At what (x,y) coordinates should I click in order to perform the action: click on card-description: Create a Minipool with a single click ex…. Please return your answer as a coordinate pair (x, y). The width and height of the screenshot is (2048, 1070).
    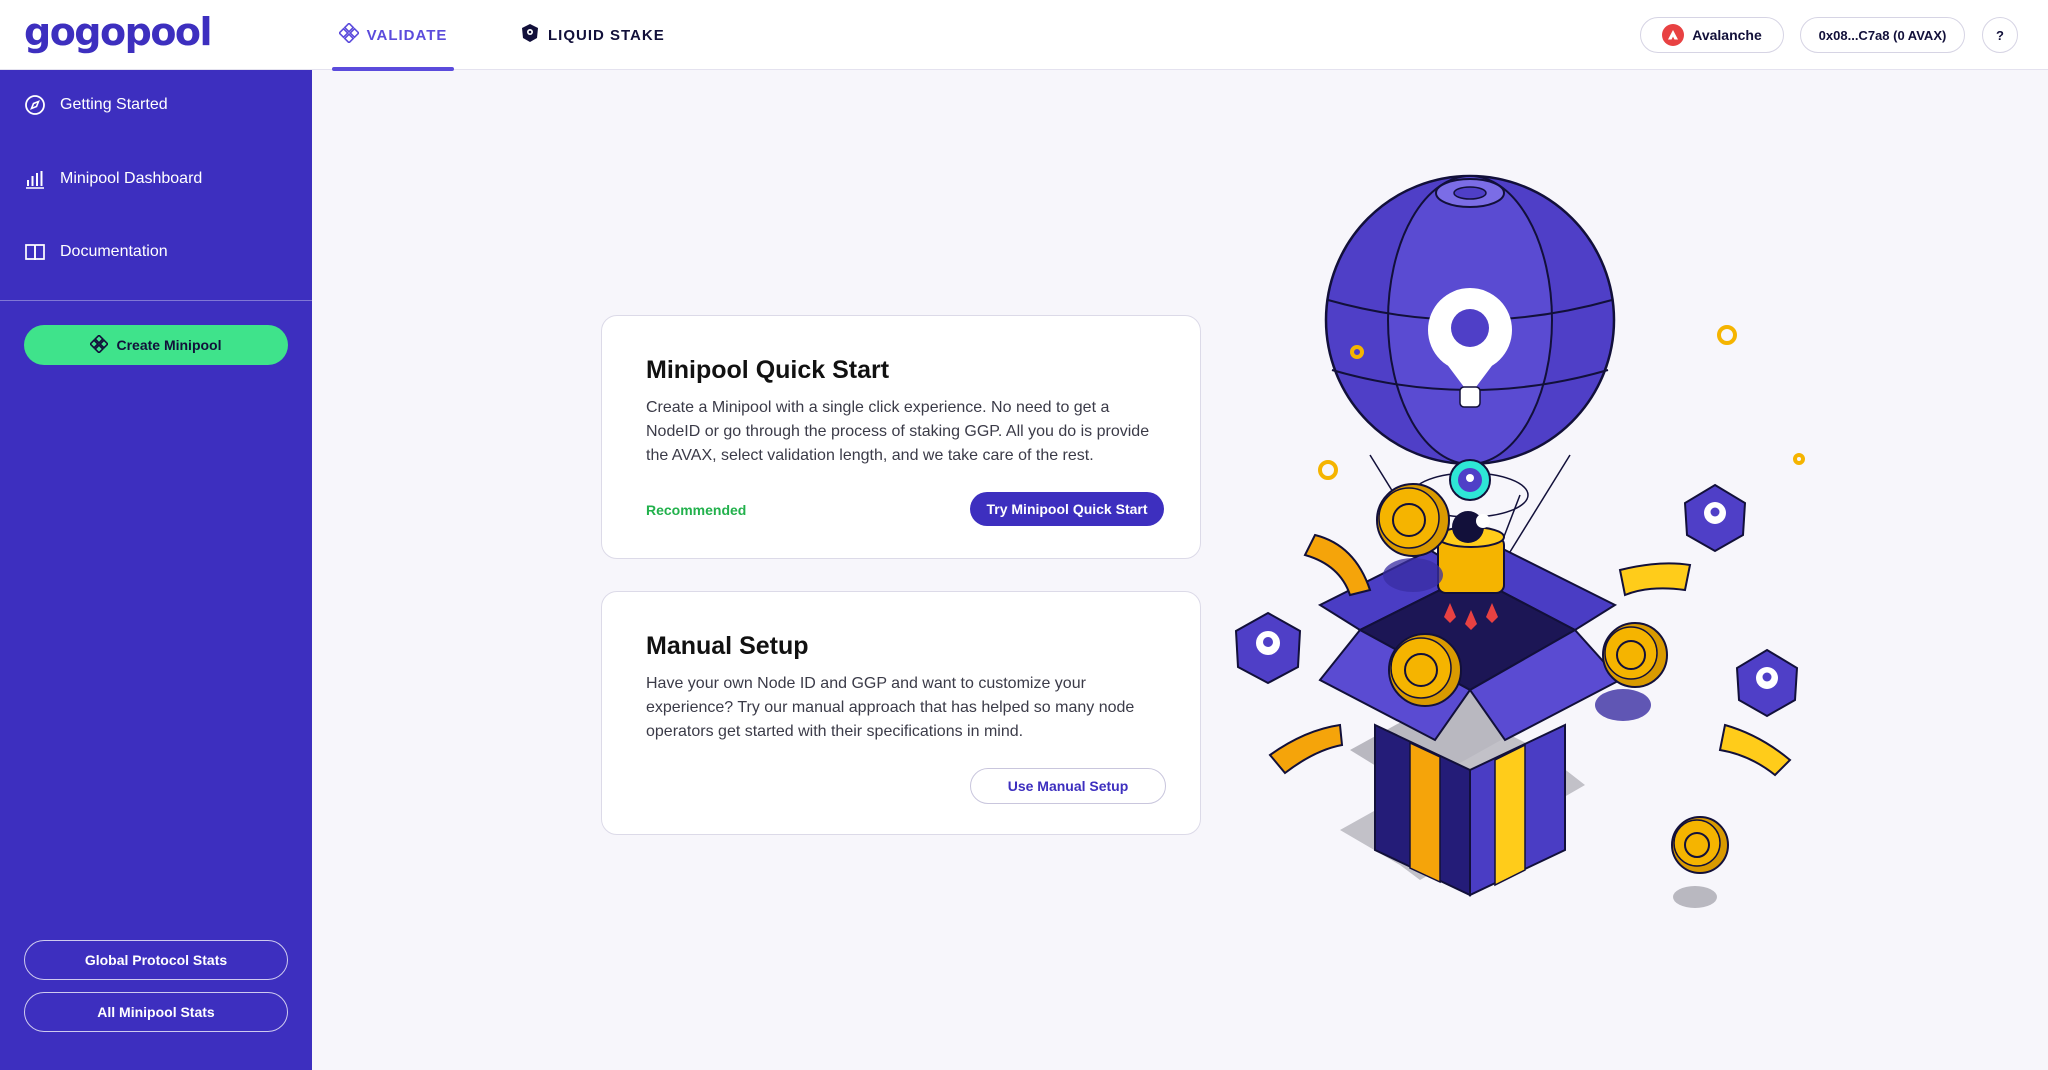
    Looking at the image, I should click on (898, 431).